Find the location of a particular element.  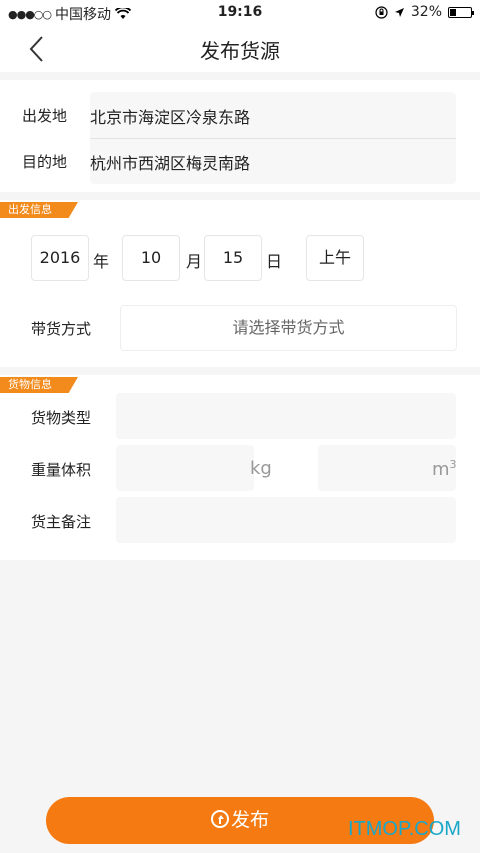

origin-label: 出发地 is located at coordinates (45, 116).